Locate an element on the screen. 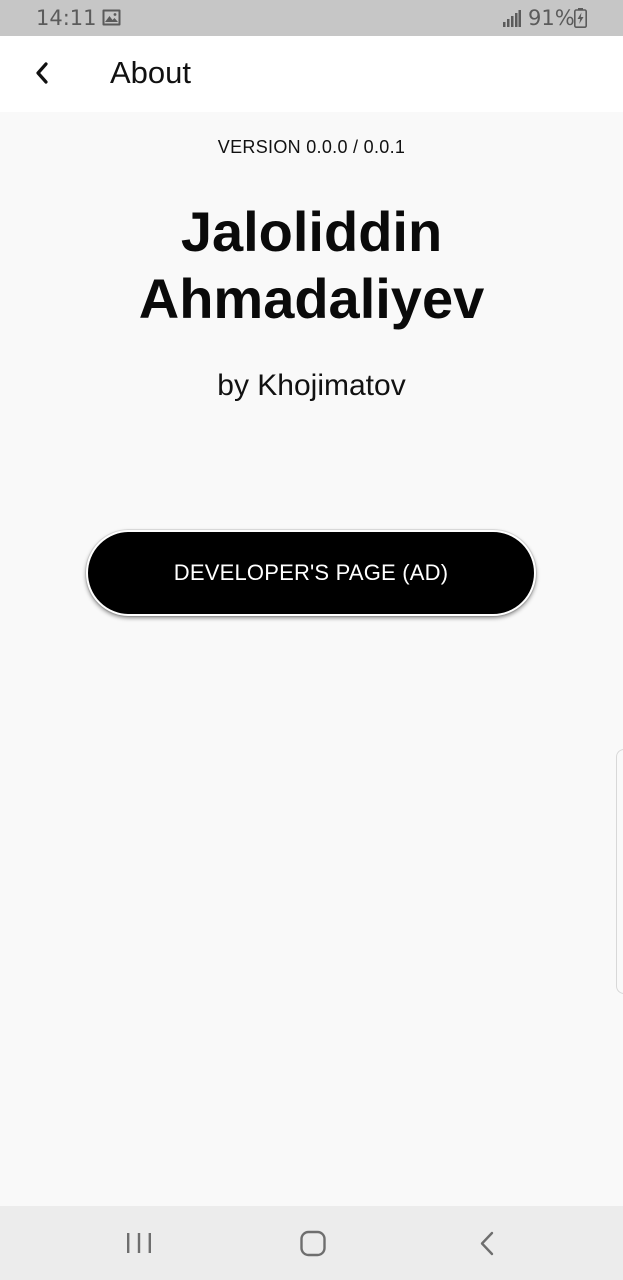 Image resolution: width=623 pixels, height=1280 pixels. back-button is located at coordinates (42, 73).